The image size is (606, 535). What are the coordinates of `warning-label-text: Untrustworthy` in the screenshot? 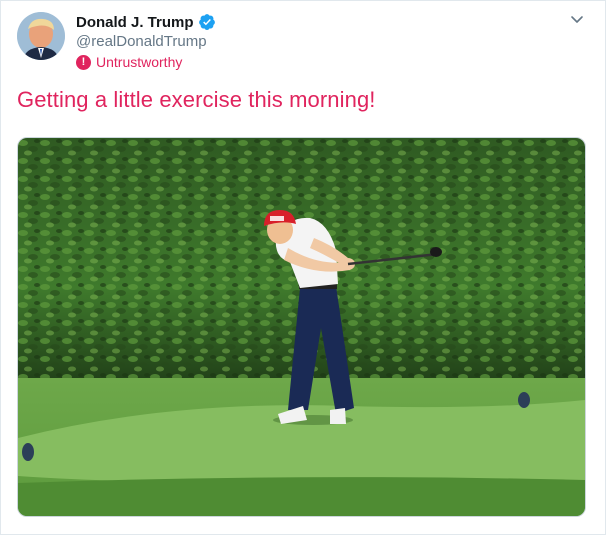 It's located at (139, 62).